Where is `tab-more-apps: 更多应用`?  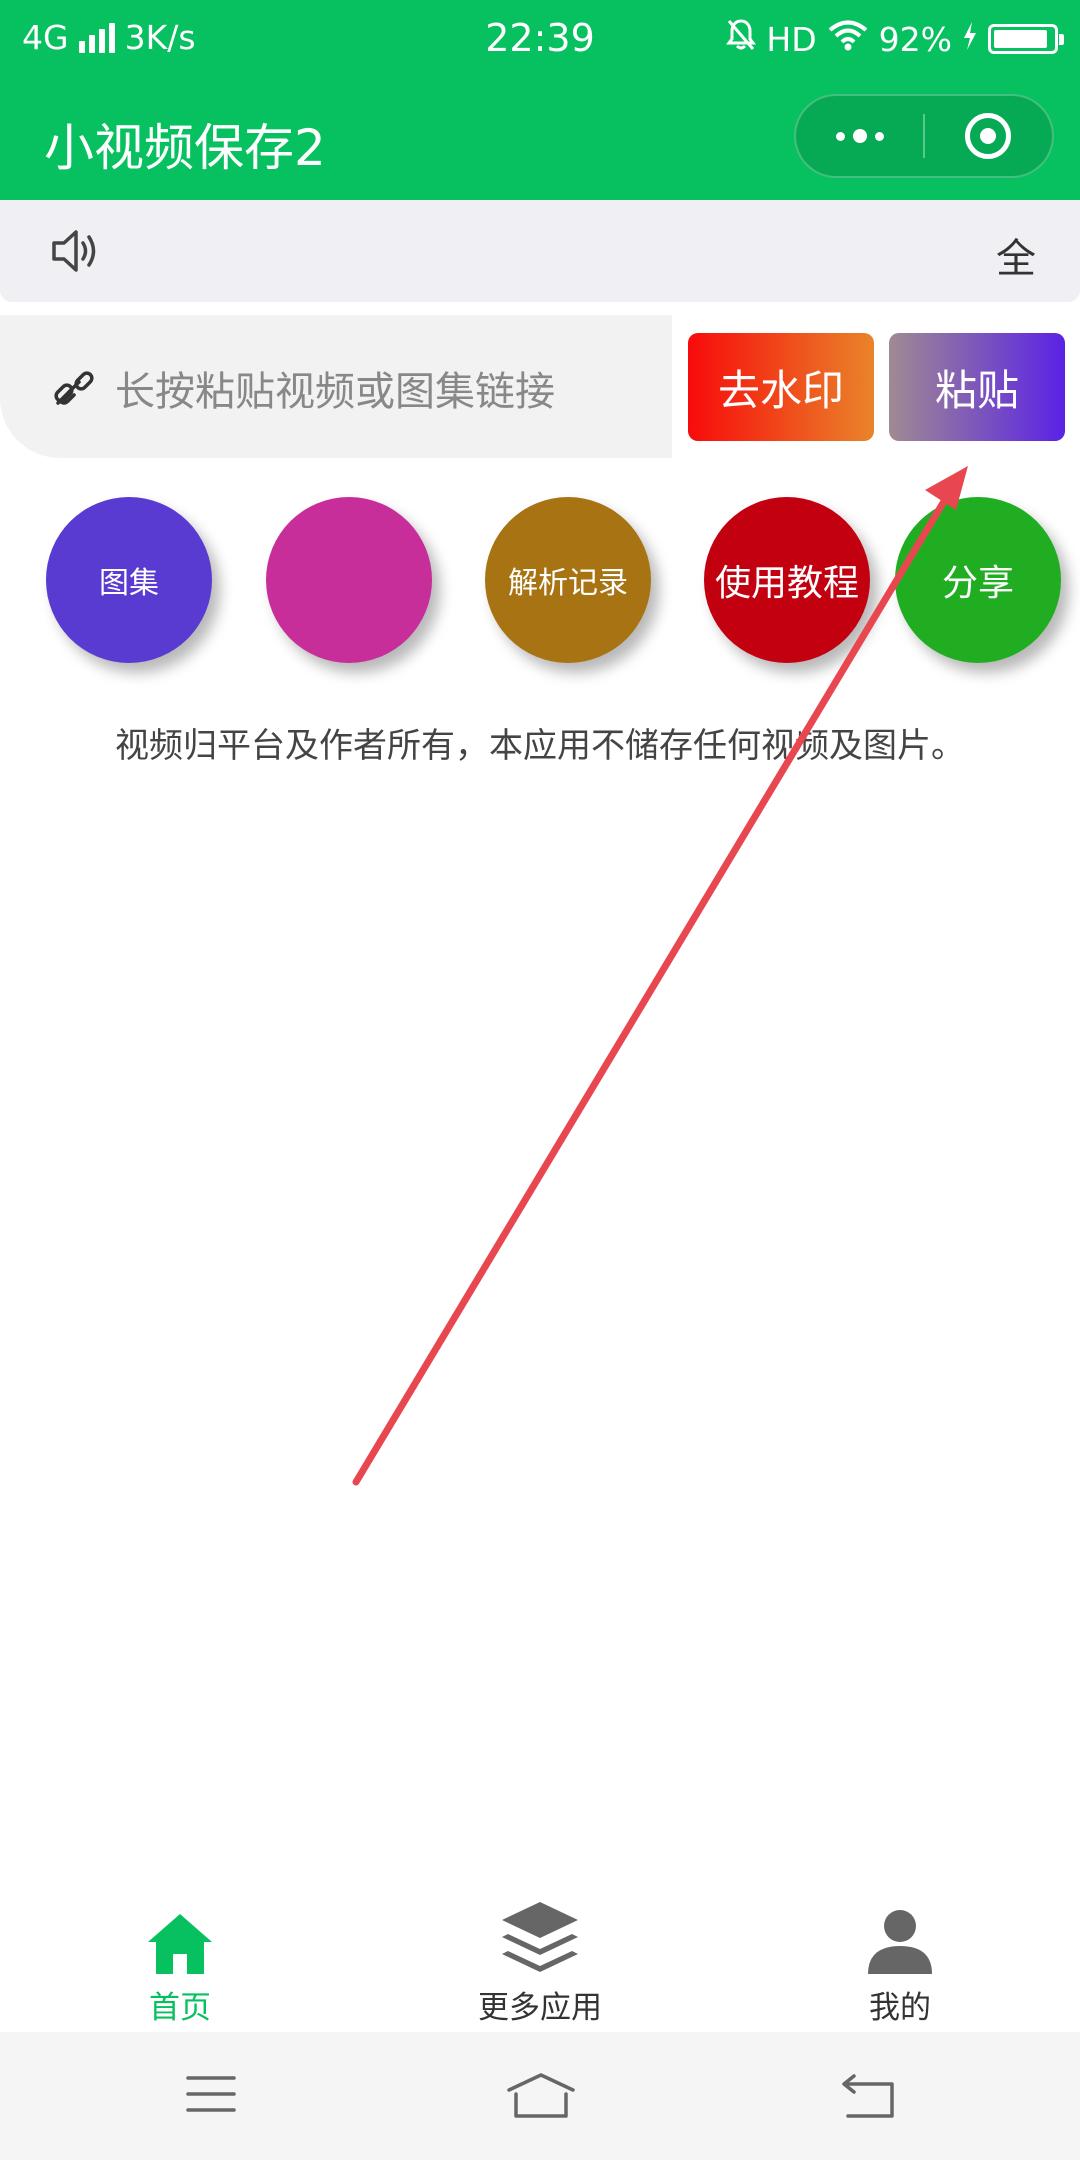 tab-more-apps: 更多应用 is located at coordinates (540, 1963).